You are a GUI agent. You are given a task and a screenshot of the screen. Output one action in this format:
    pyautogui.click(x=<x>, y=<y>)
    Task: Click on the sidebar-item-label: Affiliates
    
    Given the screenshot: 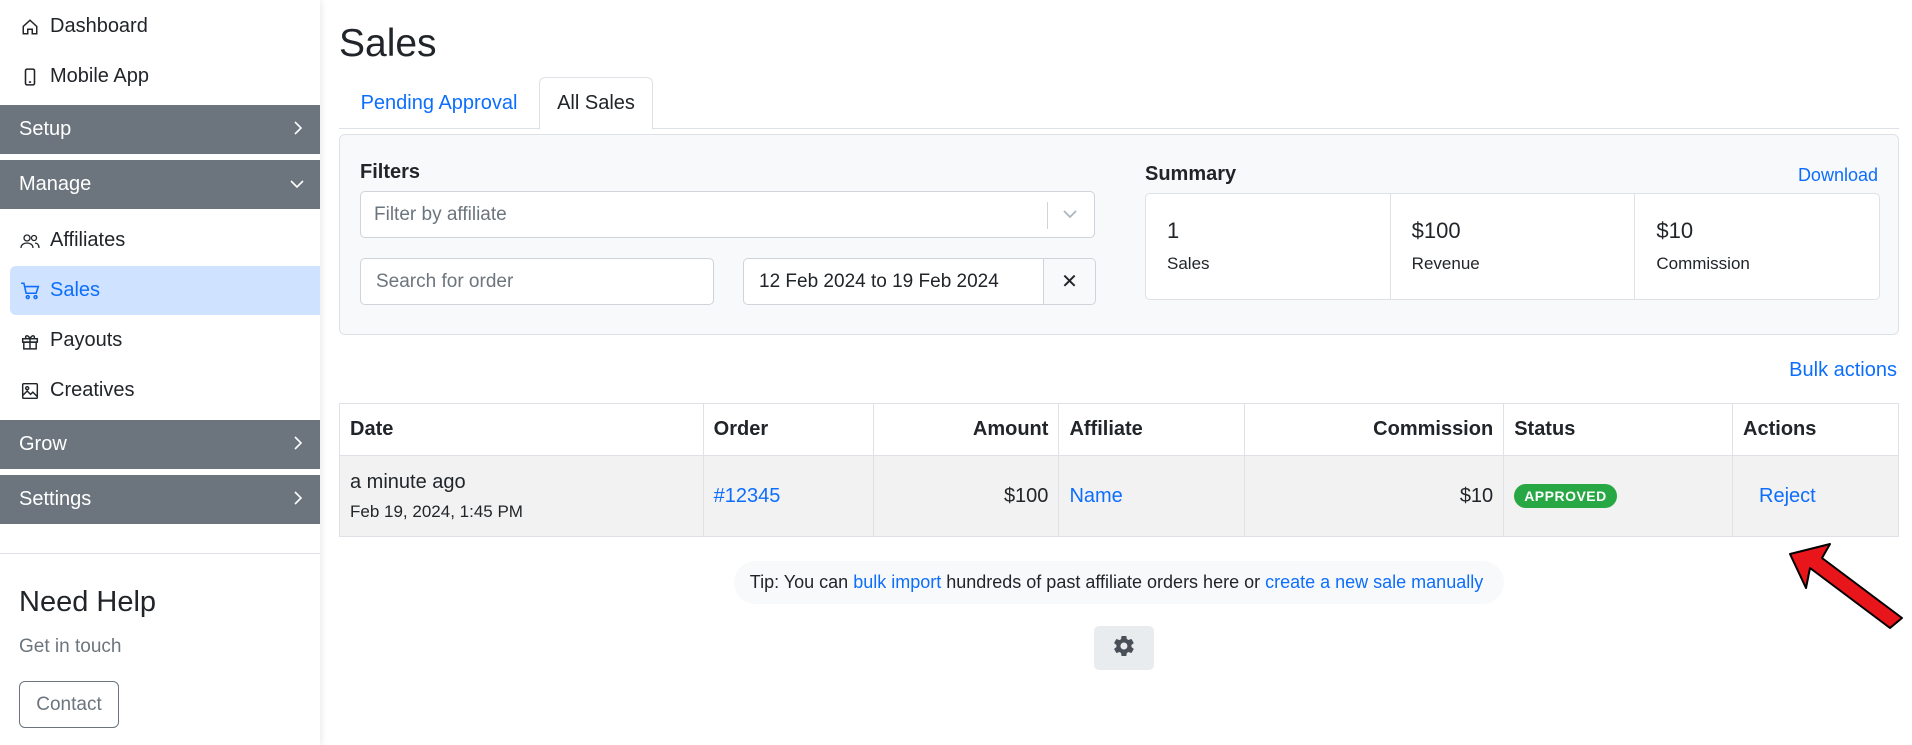 What is the action you would take?
    pyautogui.click(x=88, y=240)
    